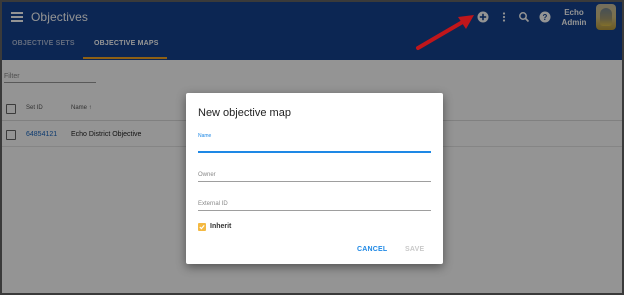 The height and width of the screenshot is (295, 624). What do you see at coordinates (372, 249) in the screenshot?
I see `cancel-button: CANCEL` at bounding box center [372, 249].